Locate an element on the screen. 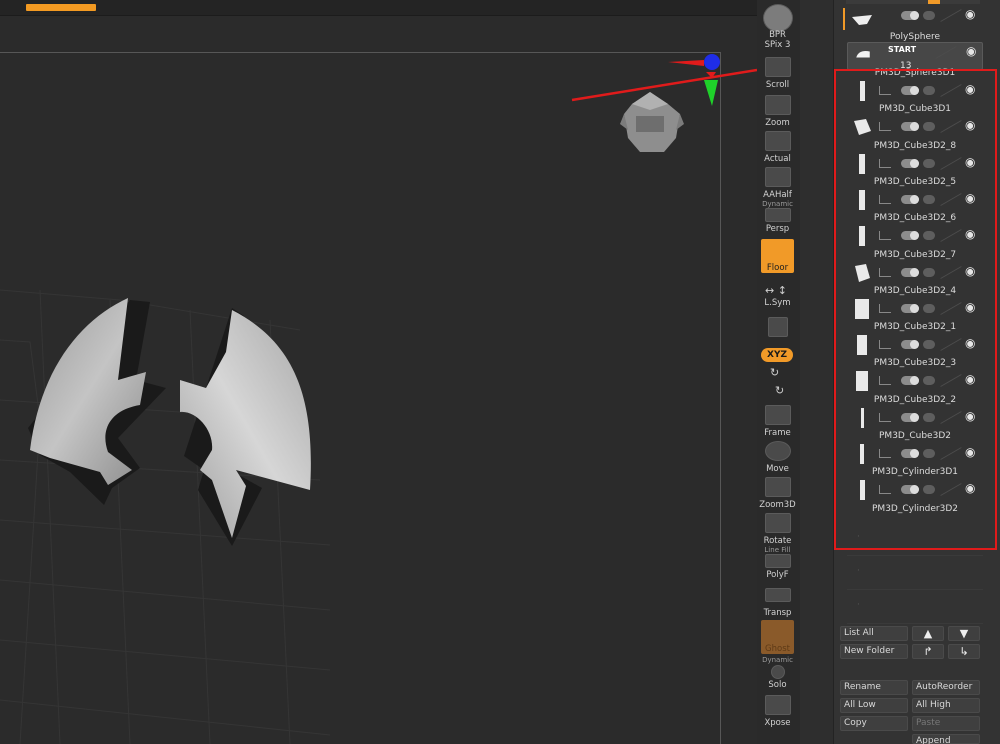  lsym-button: ↔ ↕ L.Sym is located at coordinates (777, 295).